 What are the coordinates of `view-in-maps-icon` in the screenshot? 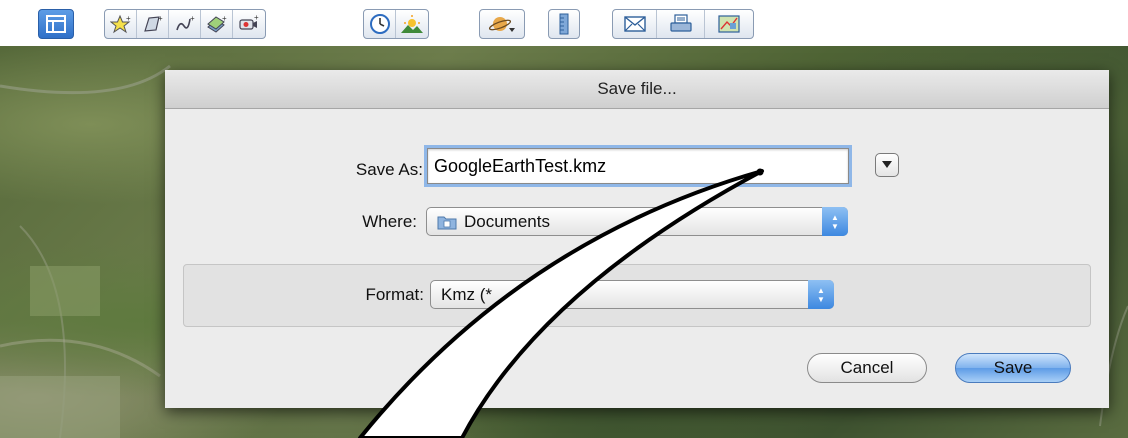 It's located at (729, 24).